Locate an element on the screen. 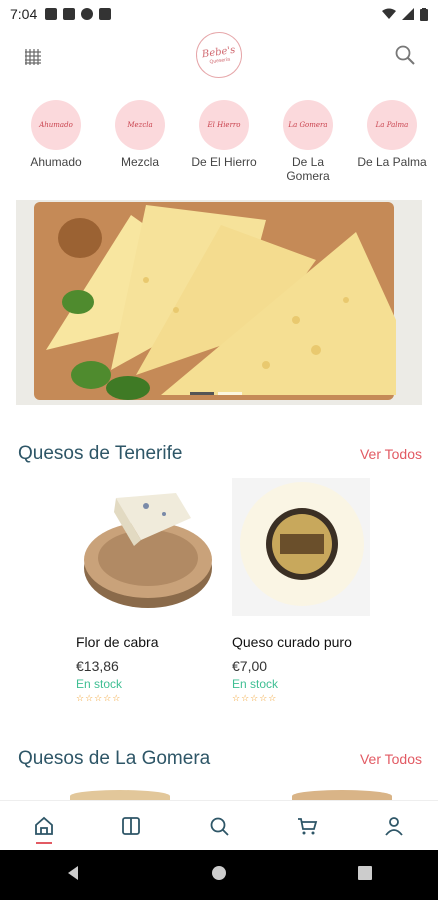 This screenshot has height=900, width=438. battery-icon is located at coordinates (424, 14).